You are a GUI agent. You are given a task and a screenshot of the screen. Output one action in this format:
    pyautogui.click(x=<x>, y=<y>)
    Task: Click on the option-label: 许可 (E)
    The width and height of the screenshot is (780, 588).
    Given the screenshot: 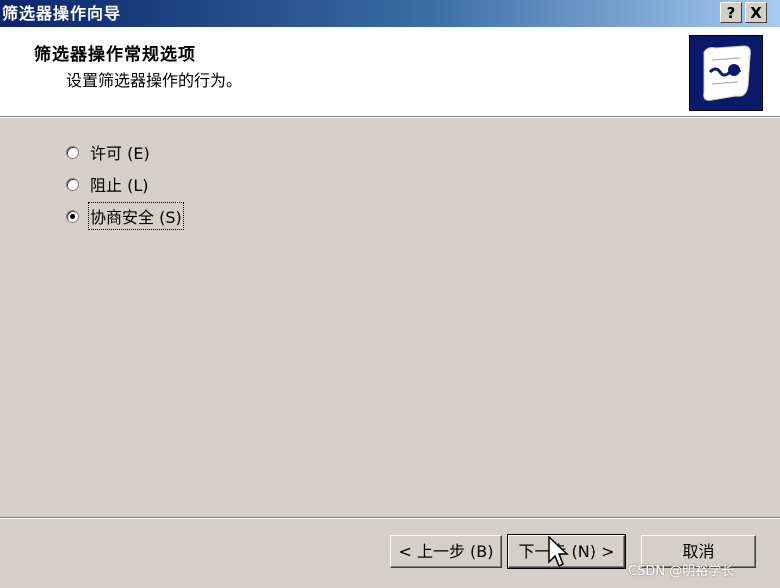 What is the action you would take?
    pyautogui.click(x=120, y=153)
    